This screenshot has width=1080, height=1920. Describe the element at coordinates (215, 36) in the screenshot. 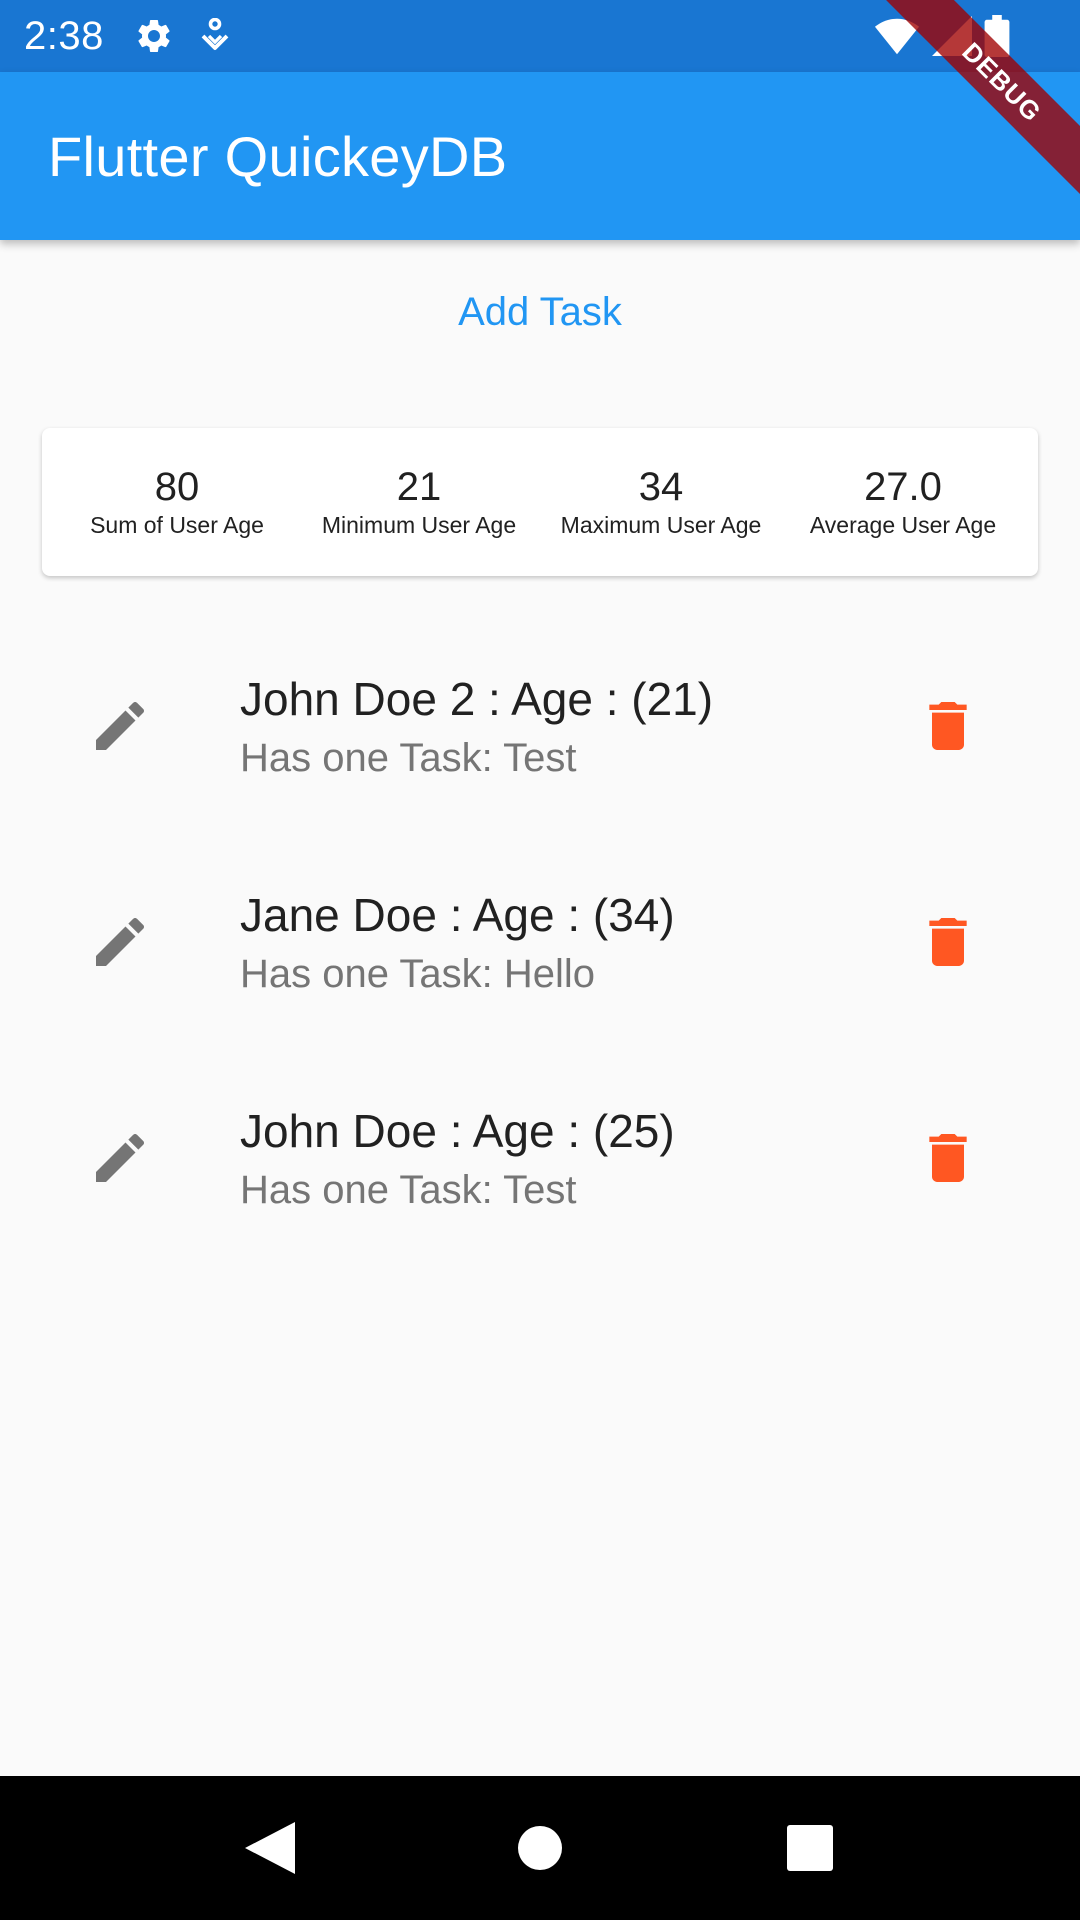

I see `accessibility-icon` at that location.